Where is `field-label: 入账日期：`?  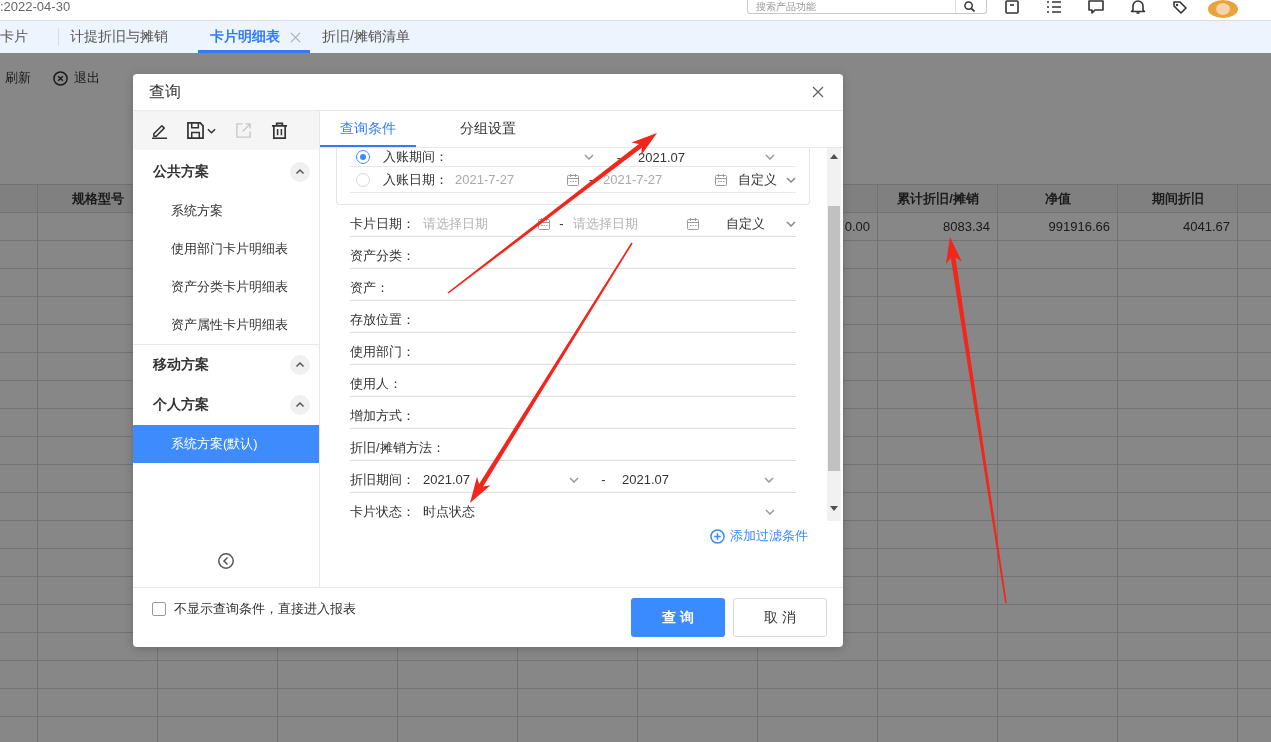 field-label: 入账日期： is located at coordinates (416, 179).